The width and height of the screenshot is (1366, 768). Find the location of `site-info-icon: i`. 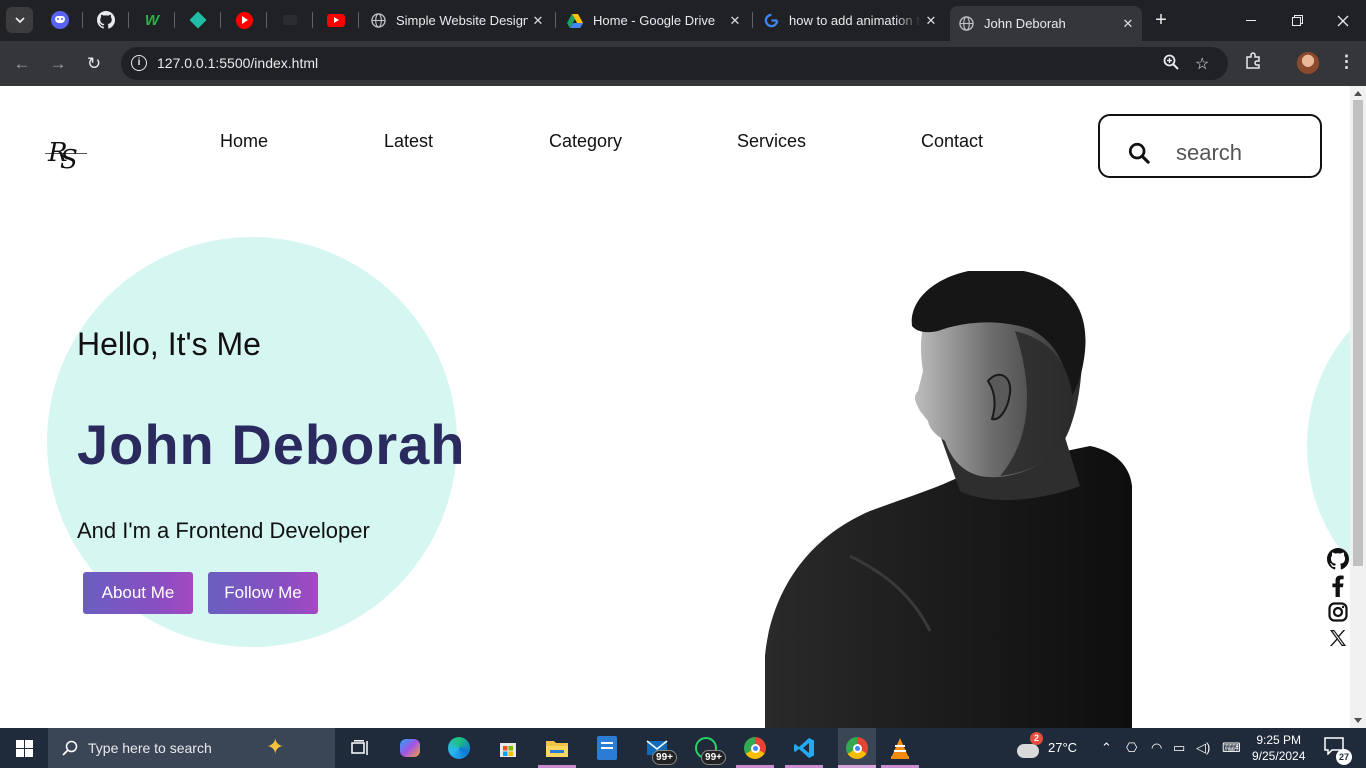

site-info-icon: i is located at coordinates (139, 63).